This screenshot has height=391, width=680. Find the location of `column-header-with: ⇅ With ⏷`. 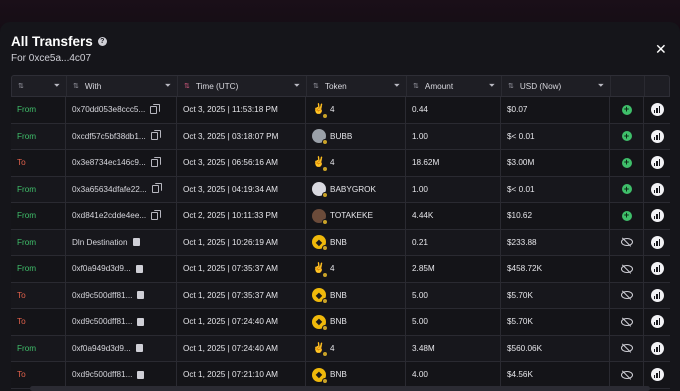

column-header-with: ⇅ With ⏷ is located at coordinates (122, 86).